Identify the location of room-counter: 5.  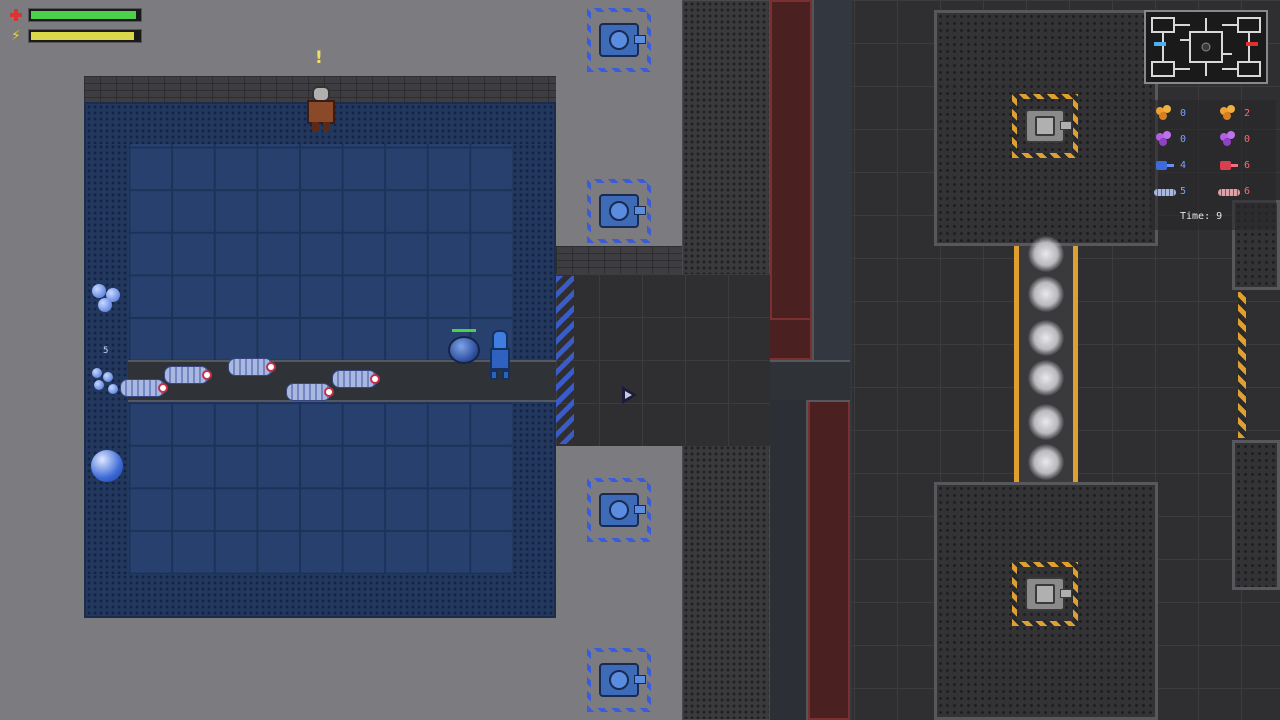
(106, 351).